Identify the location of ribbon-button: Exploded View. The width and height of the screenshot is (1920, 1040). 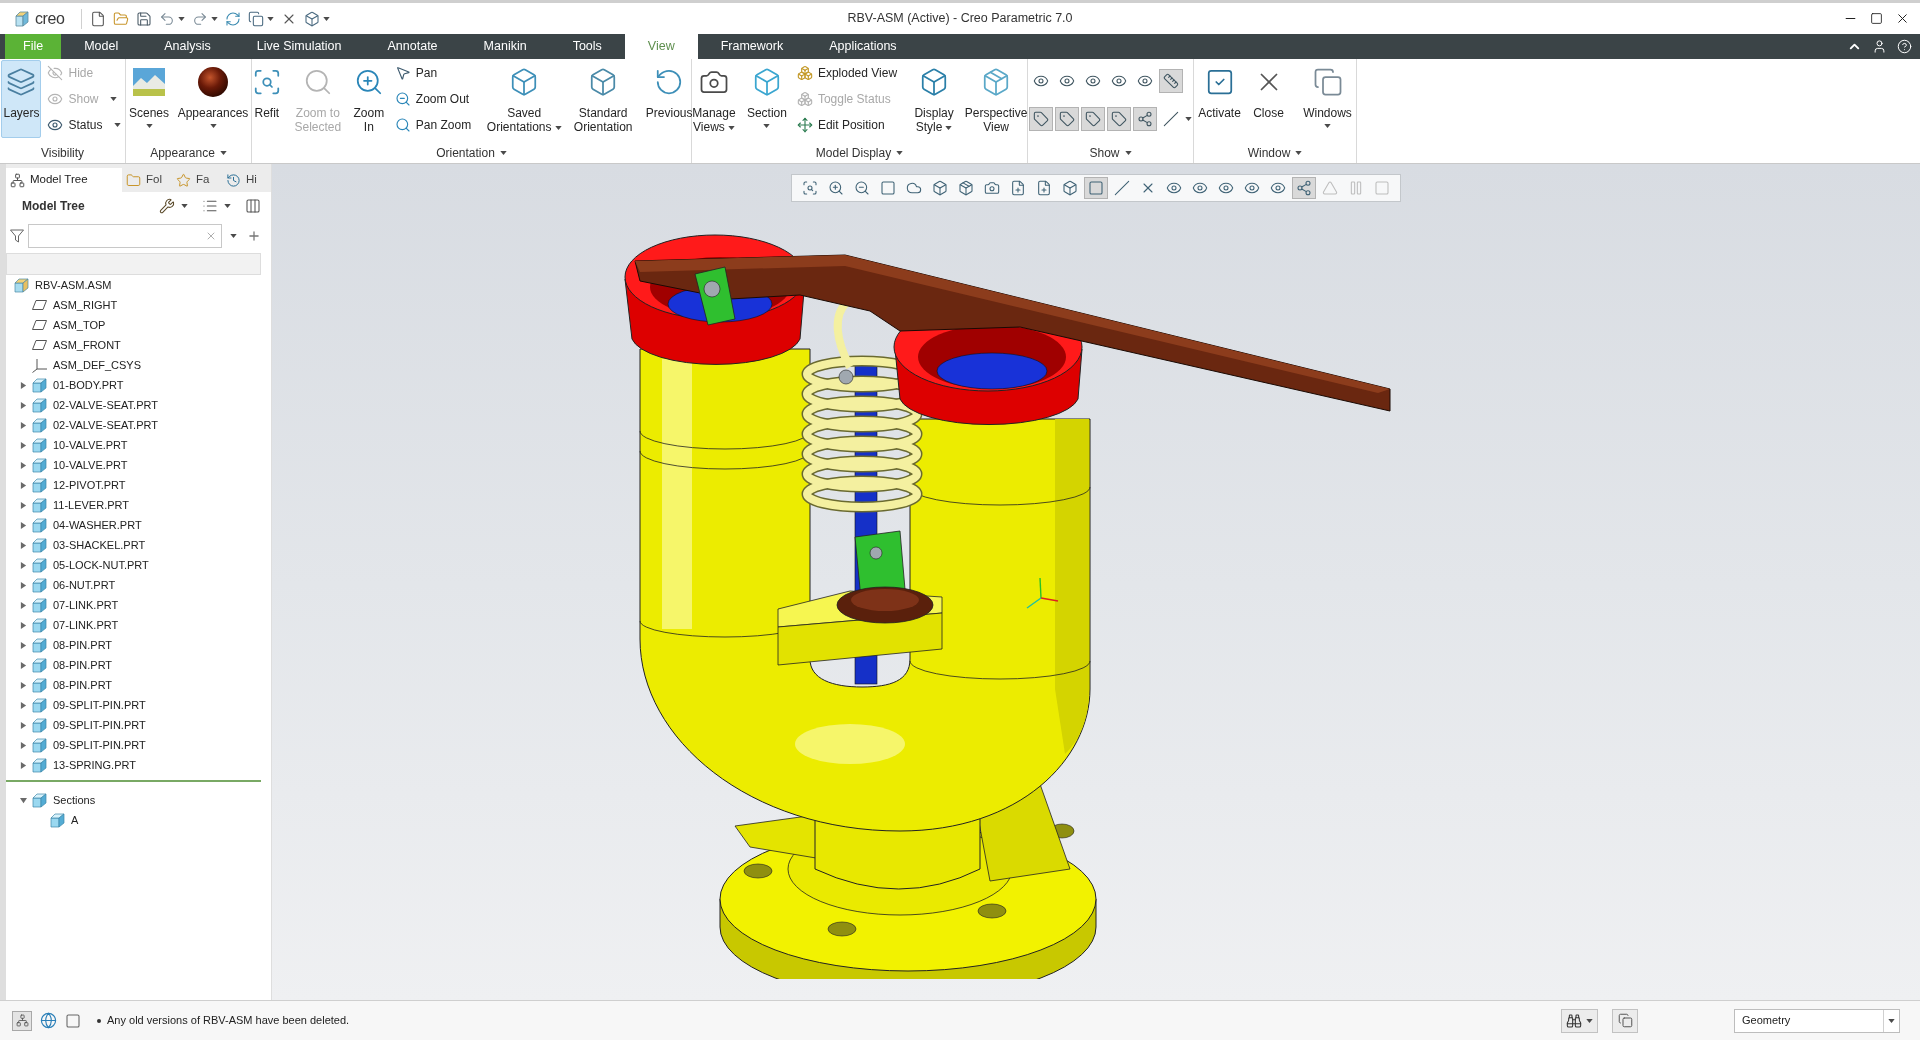
(847, 73).